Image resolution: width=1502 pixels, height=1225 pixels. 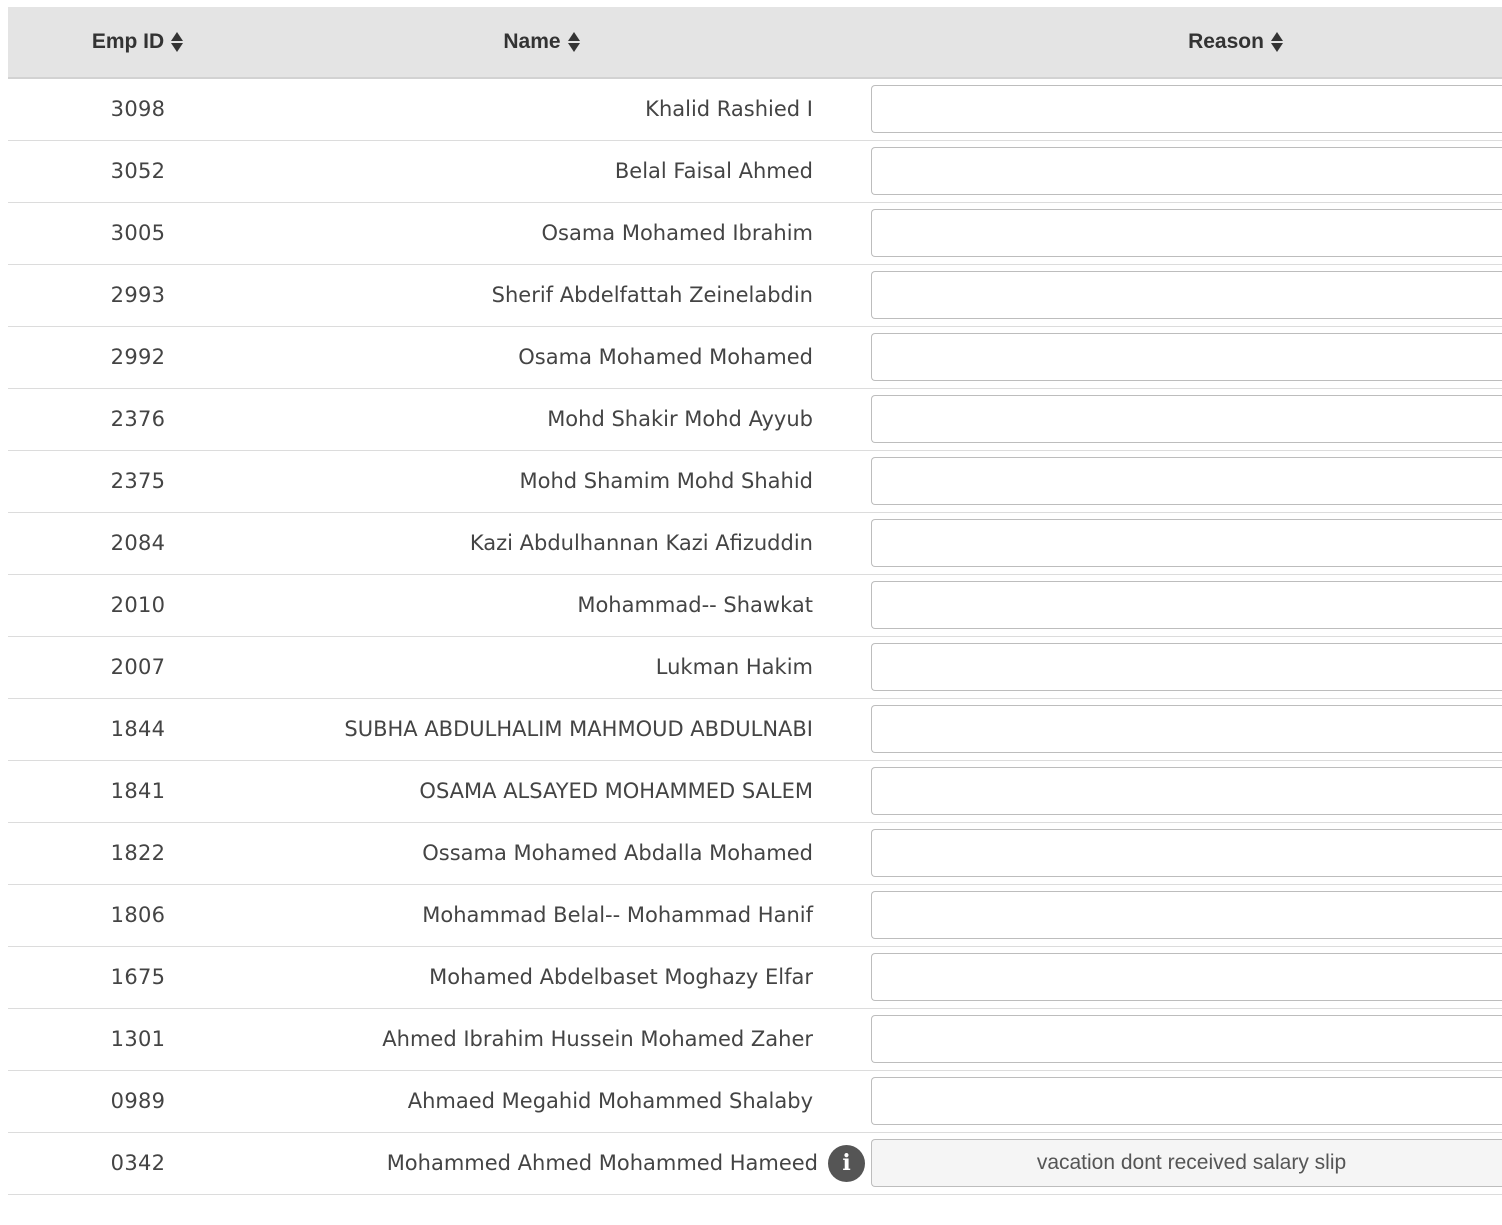 What do you see at coordinates (578, 729) in the screenshot?
I see `name-wrap: SUBHA ABDULHALIM MAHMOUD ABDULNABI` at bounding box center [578, 729].